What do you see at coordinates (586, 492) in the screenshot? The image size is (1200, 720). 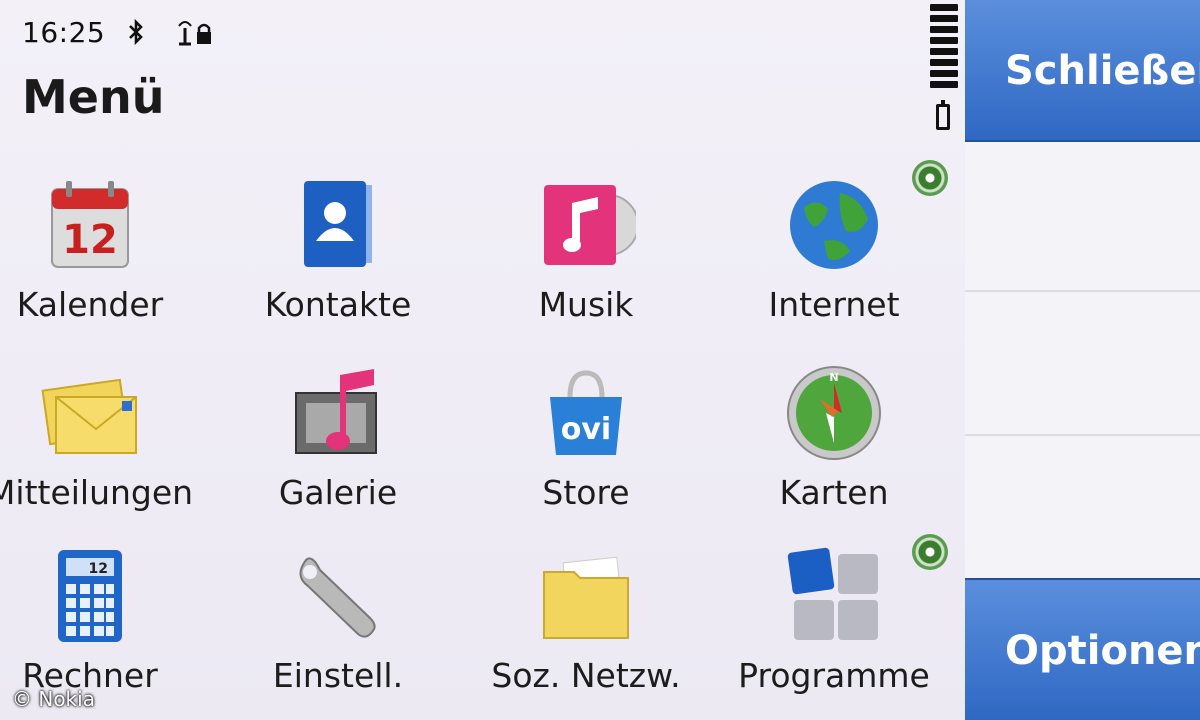 I see `app-label: Store` at bounding box center [586, 492].